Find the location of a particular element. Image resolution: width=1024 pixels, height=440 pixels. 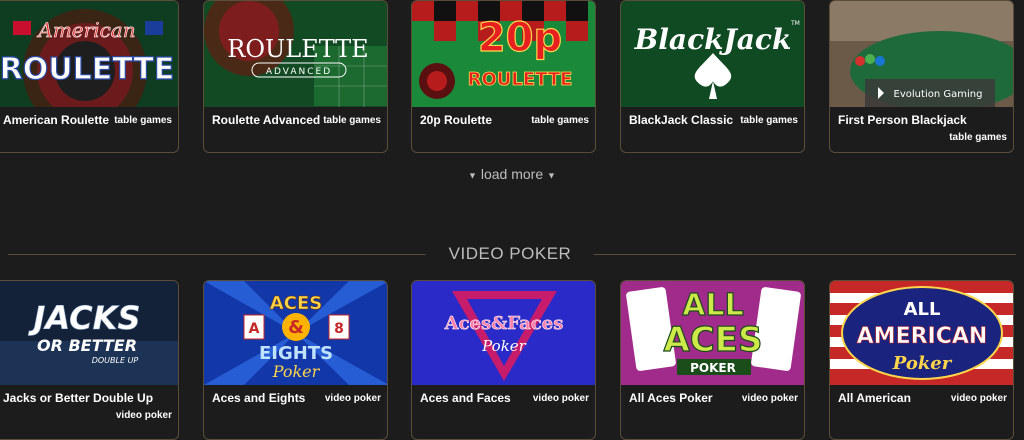

first-person-blackjack-art: Evolution Gaming is located at coordinates (921, 54).